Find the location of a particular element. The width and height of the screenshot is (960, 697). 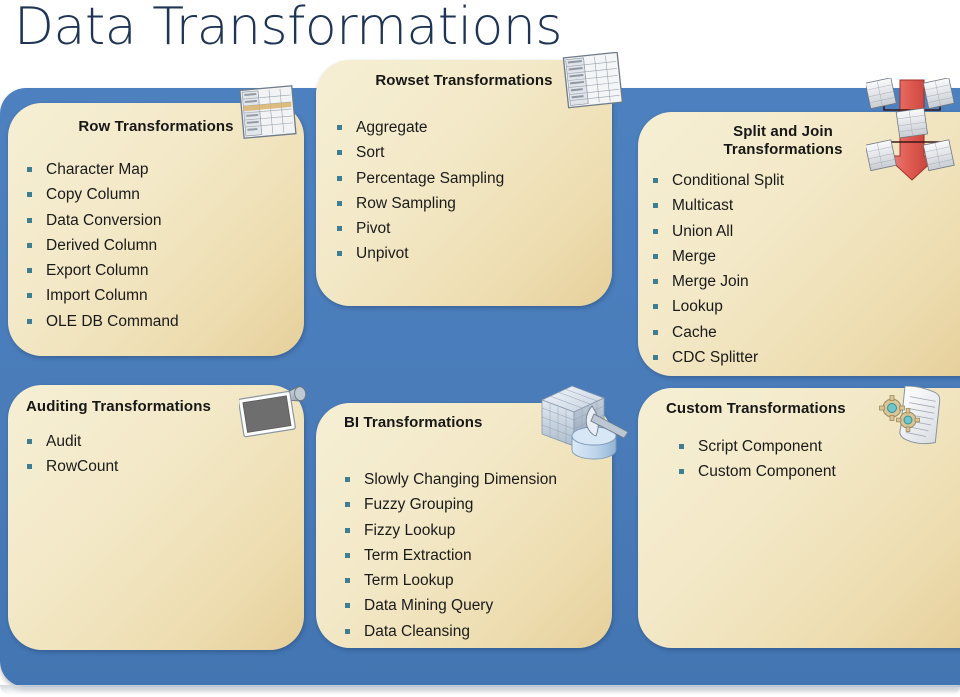

list-item: Audit is located at coordinates (72, 441).